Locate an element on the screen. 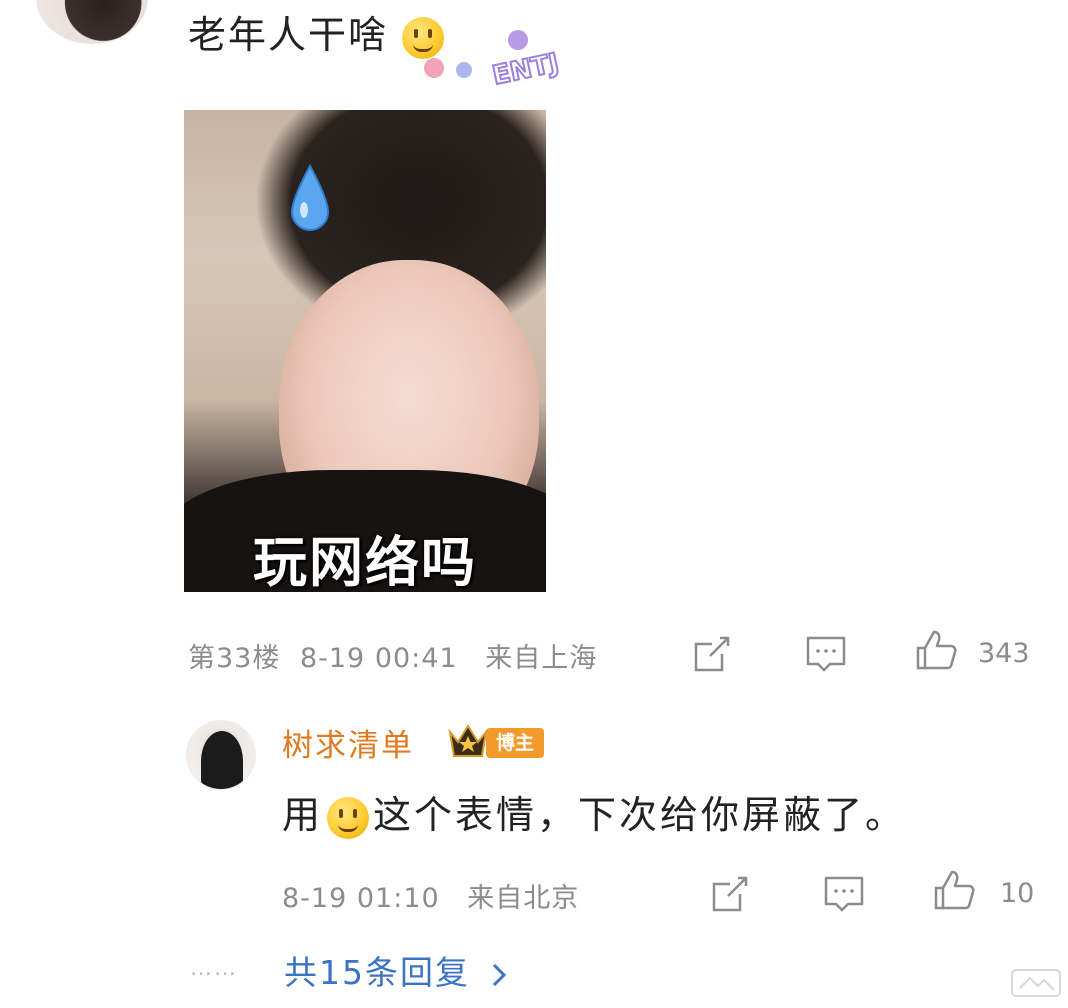 Image resolution: width=1068 pixels, height=1008 pixels. reply-text: 用 这个表情，下次给你屏蔽了。 is located at coordinates (594, 811).